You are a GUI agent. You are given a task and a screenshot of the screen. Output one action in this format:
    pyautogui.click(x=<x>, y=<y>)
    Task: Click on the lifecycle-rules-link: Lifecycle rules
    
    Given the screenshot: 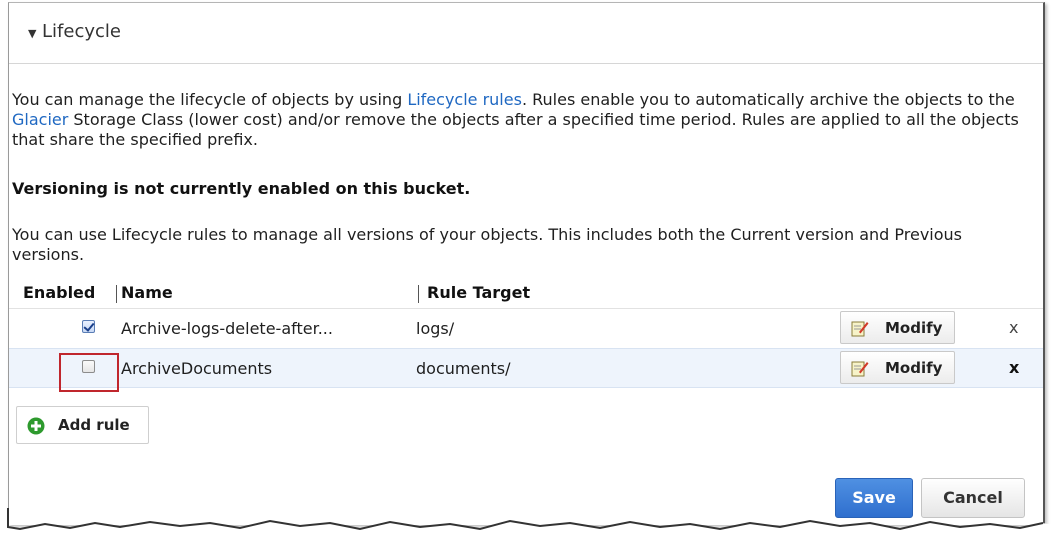 What is the action you would take?
    pyautogui.click(x=464, y=99)
    